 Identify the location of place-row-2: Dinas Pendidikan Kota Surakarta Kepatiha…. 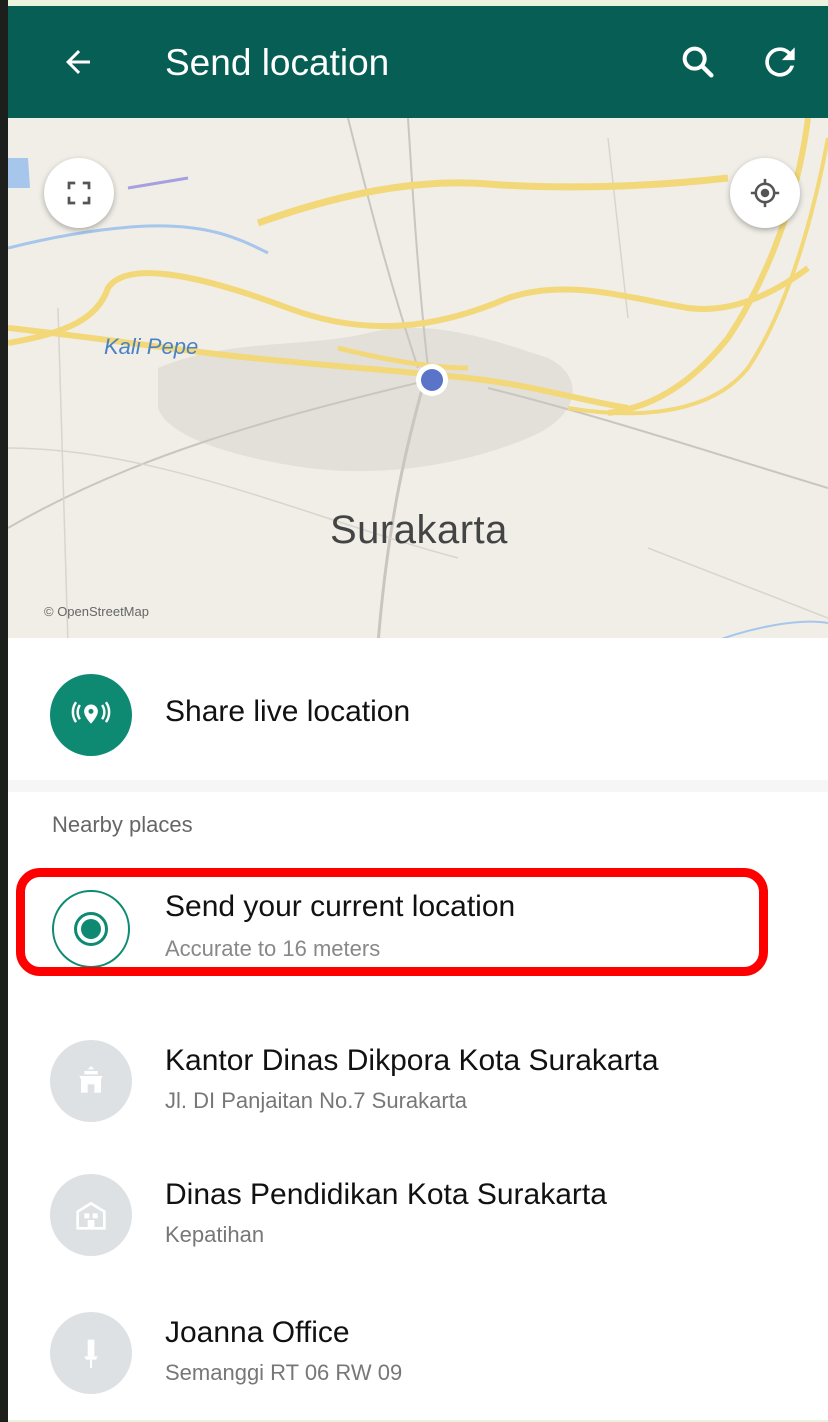
(418, 1220).